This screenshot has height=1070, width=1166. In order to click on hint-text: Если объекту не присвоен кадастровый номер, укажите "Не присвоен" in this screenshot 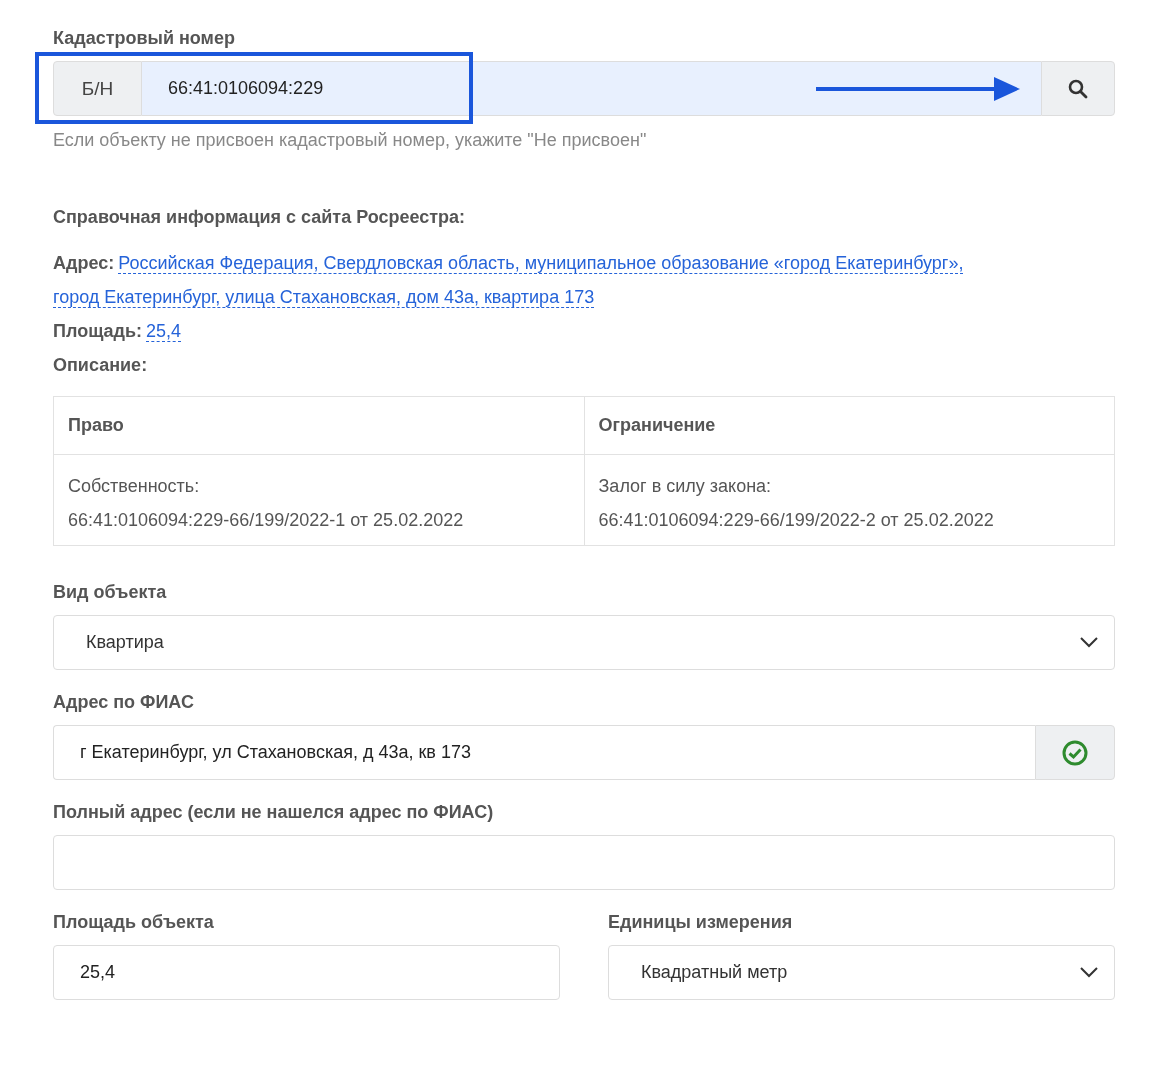, I will do `click(350, 140)`.